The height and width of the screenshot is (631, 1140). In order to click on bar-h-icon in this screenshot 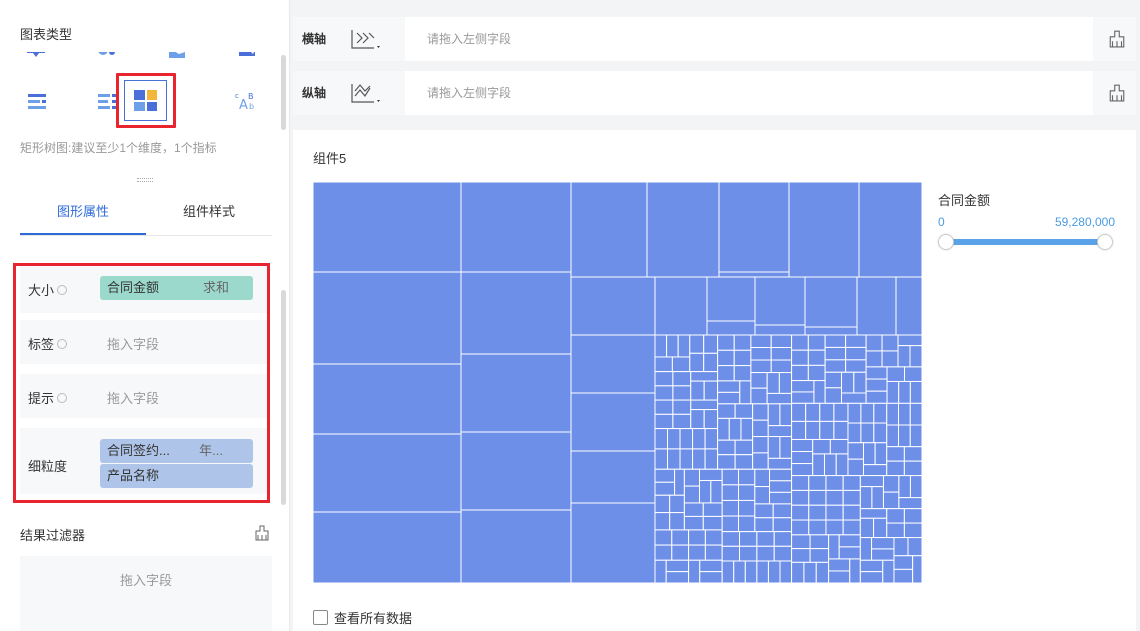, I will do `click(37, 57)`.